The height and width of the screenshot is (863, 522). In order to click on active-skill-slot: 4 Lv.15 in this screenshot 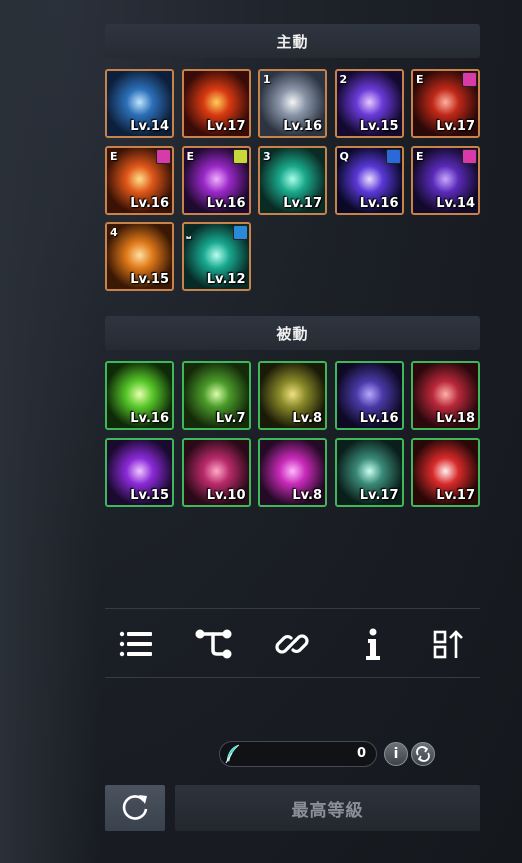, I will do `click(139, 256)`.